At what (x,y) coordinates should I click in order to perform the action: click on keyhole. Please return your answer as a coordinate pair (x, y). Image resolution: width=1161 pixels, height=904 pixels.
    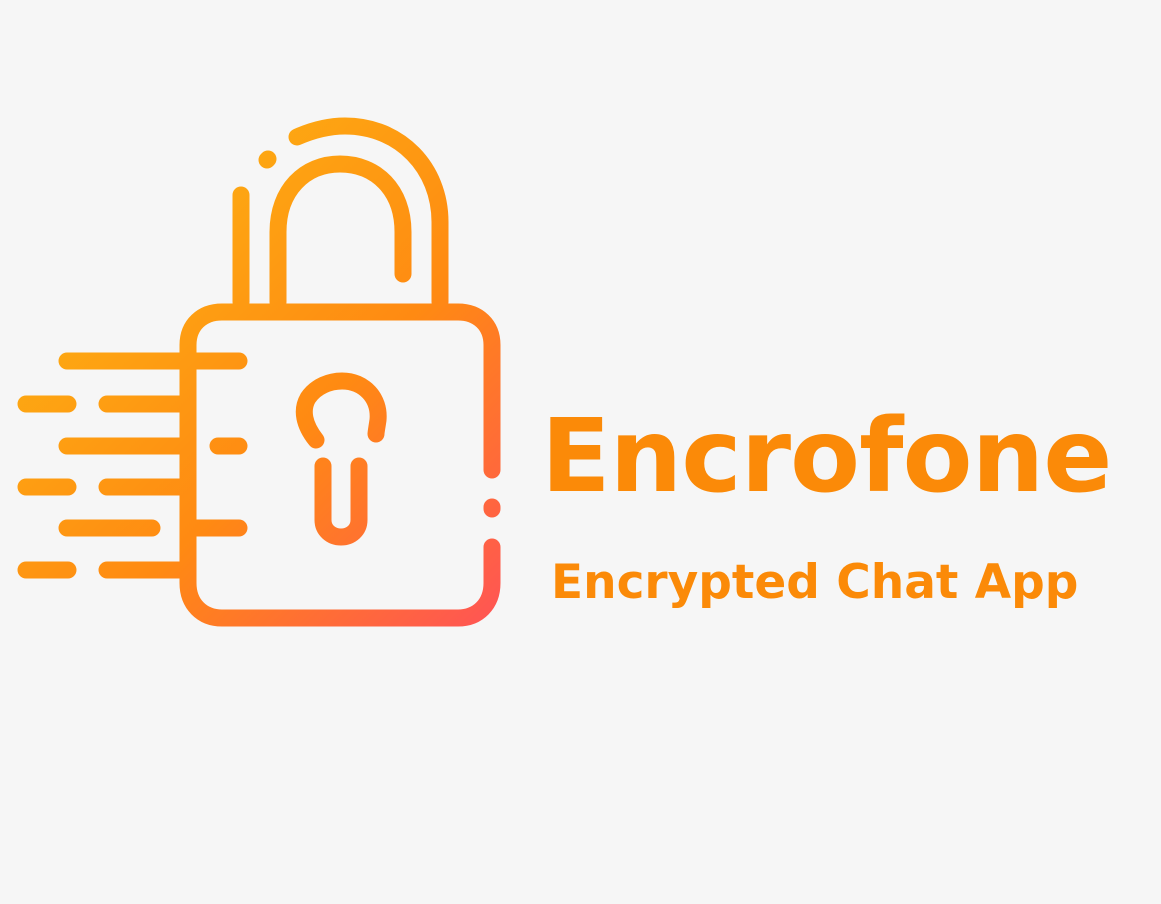
    Looking at the image, I should click on (341, 459).